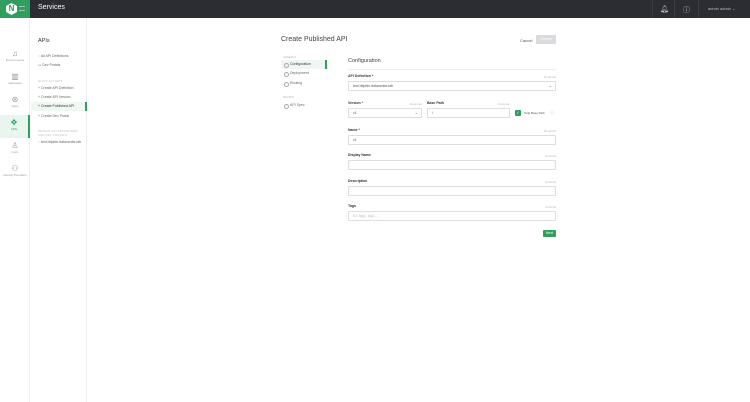 The height and width of the screenshot is (402, 750). What do you see at coordinates (364, 61) in the screenshot?
I see `section-title: Configuration` at bounding box center [364, 61].